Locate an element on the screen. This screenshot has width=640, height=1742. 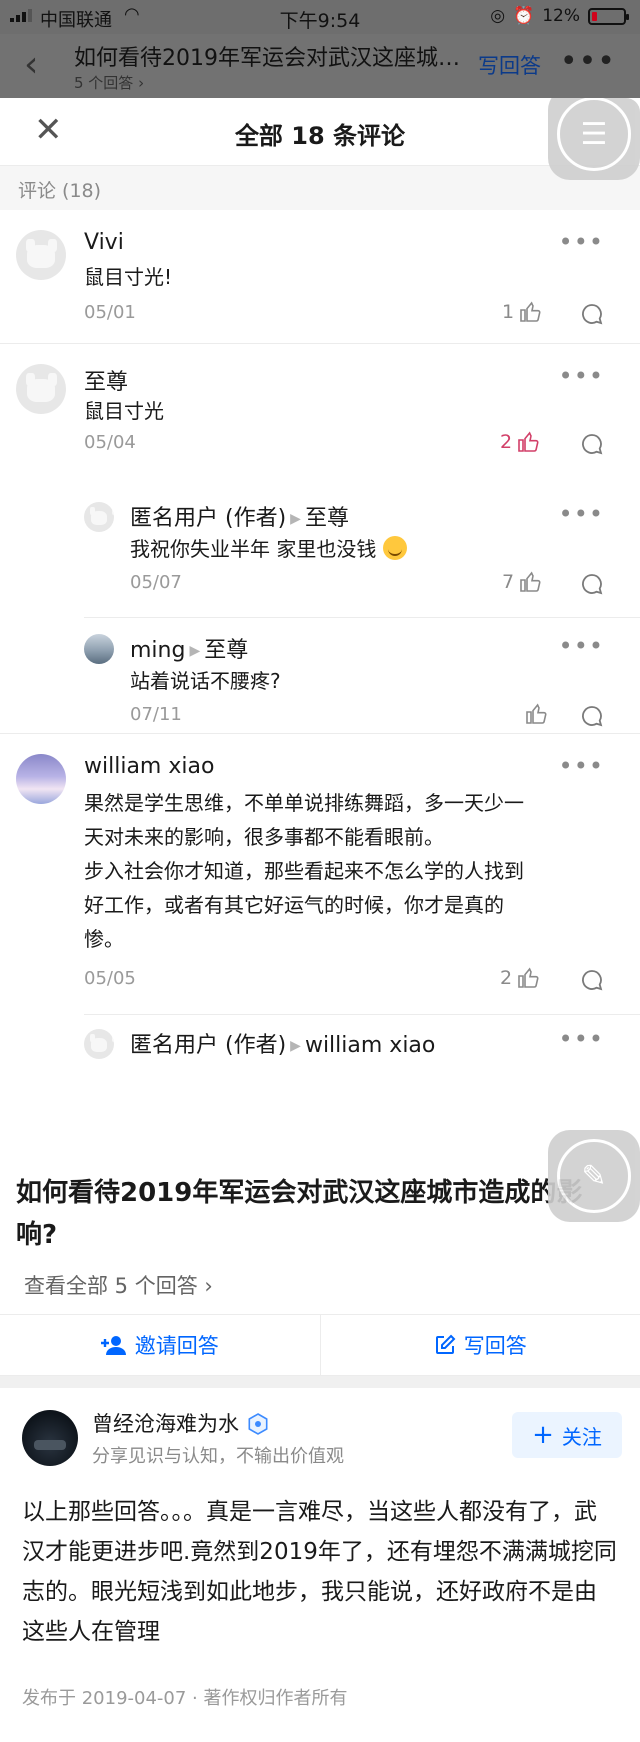
edit-icon is located at coordinates (445, 1344).